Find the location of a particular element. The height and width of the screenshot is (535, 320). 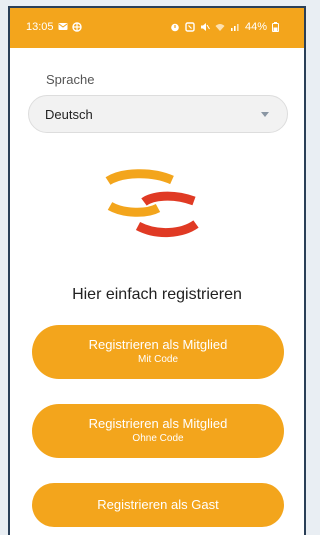

app-logo is located at coordinates (152, 205).